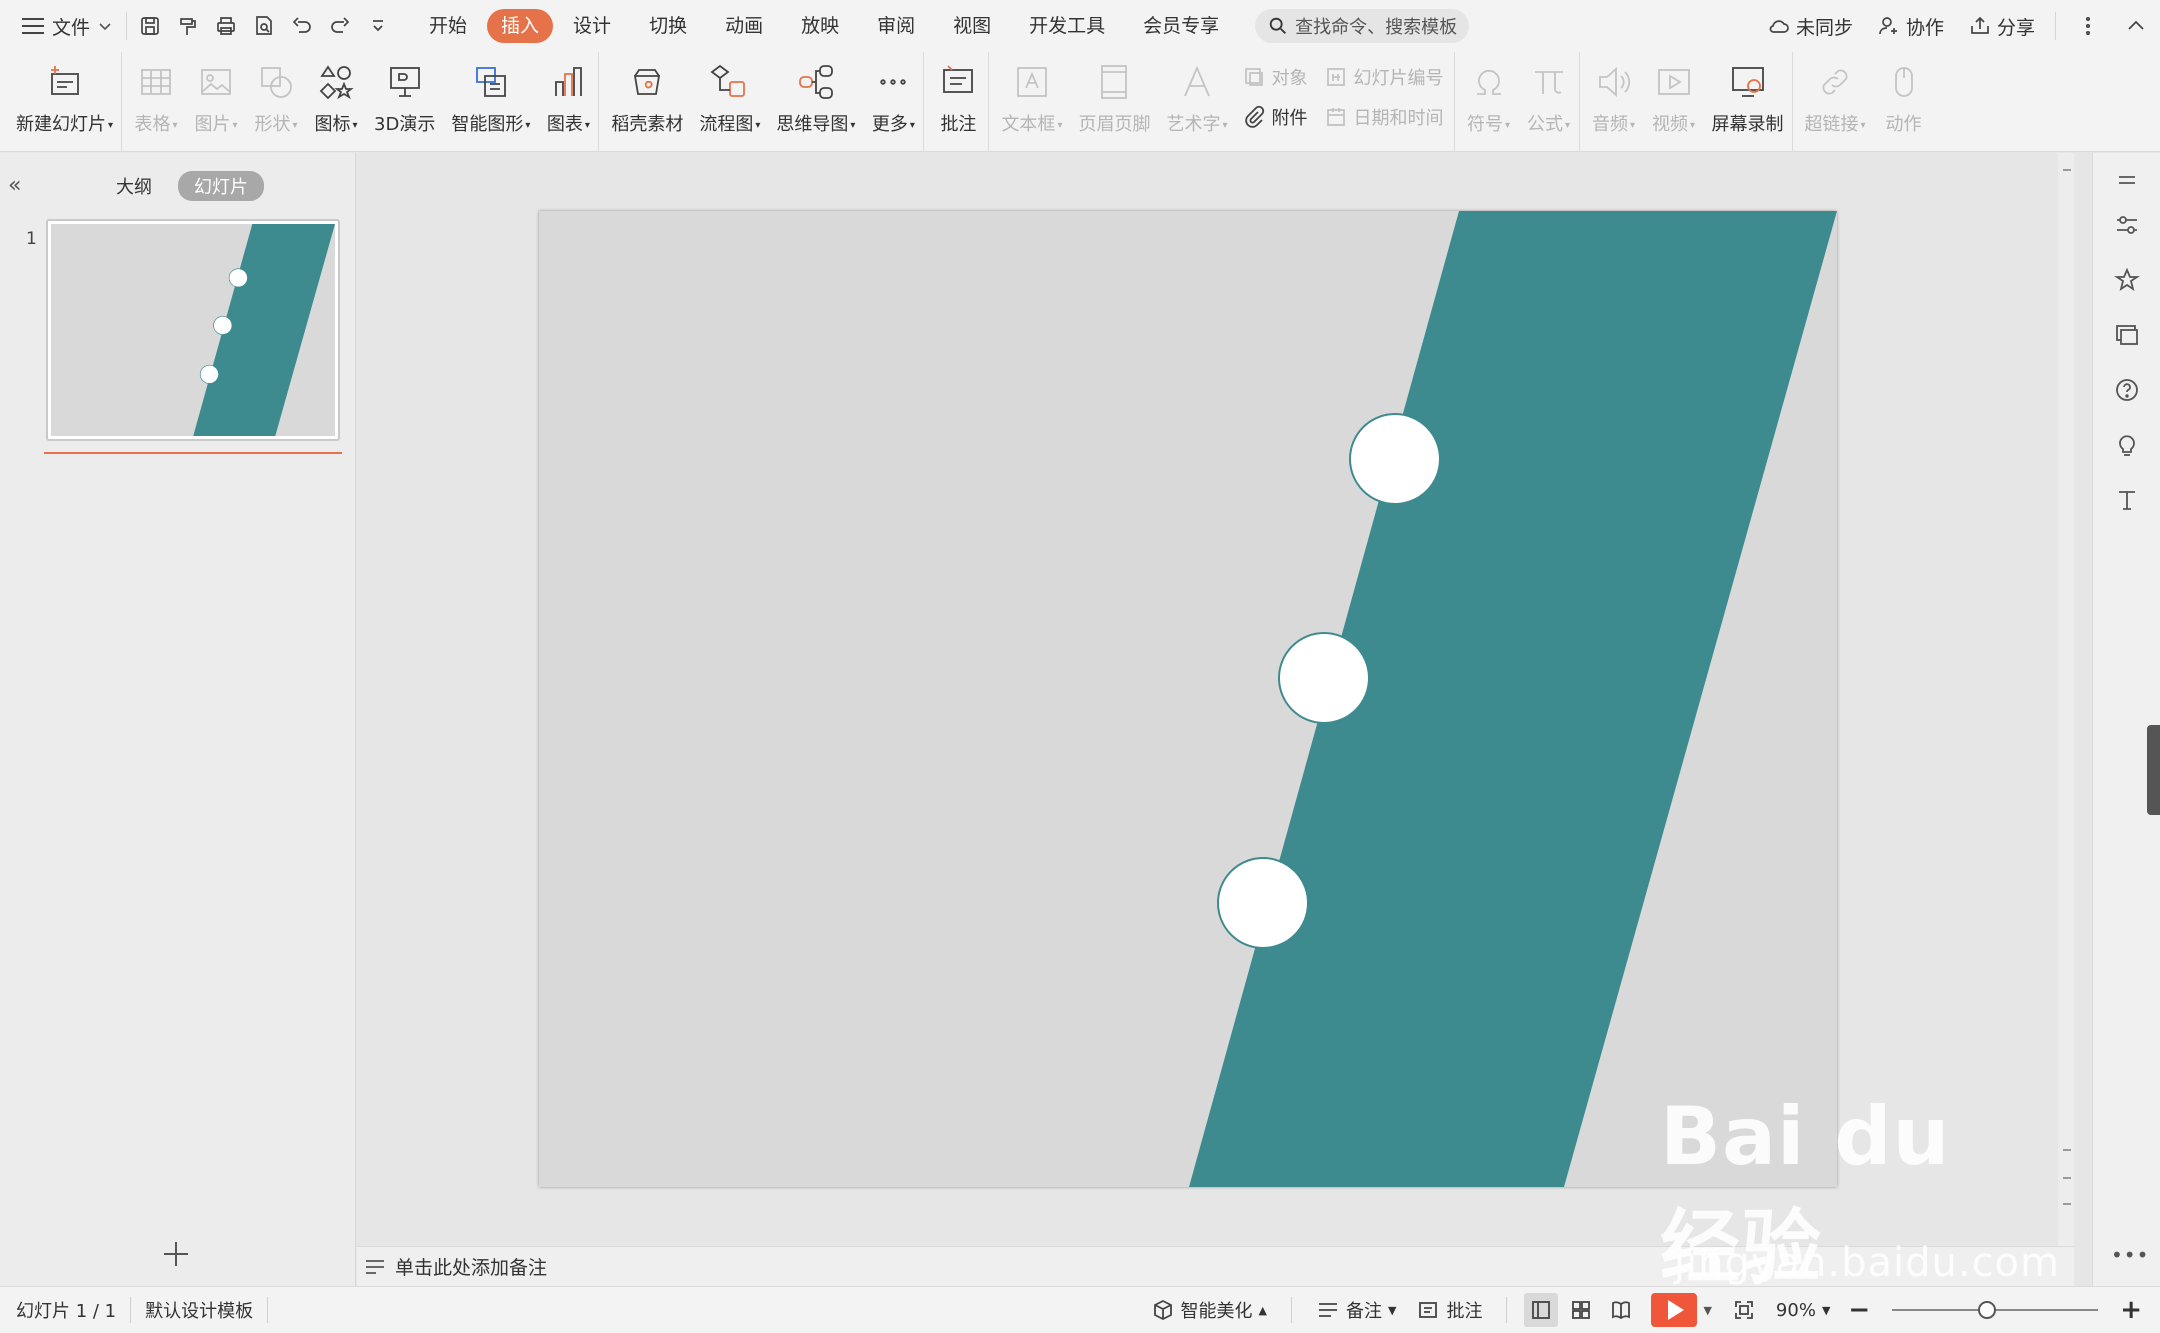 The width and height of the screenshot is (2160, 1333). What do you see at coordinates (1748, 101) in the screenshot?
I see `screen-record-button: 屏幕录制` at bounding box center [1748, 101].